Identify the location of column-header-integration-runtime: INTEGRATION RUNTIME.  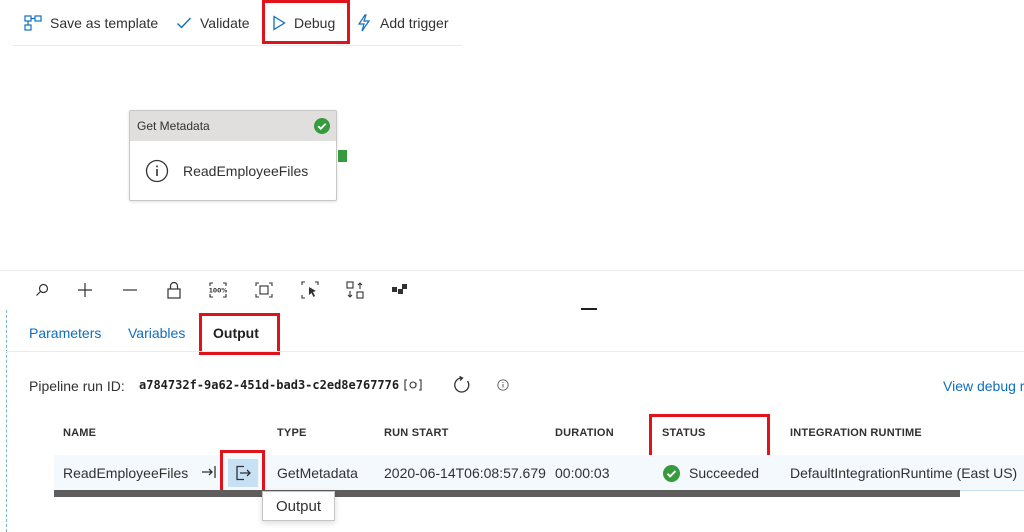
(856, 433).